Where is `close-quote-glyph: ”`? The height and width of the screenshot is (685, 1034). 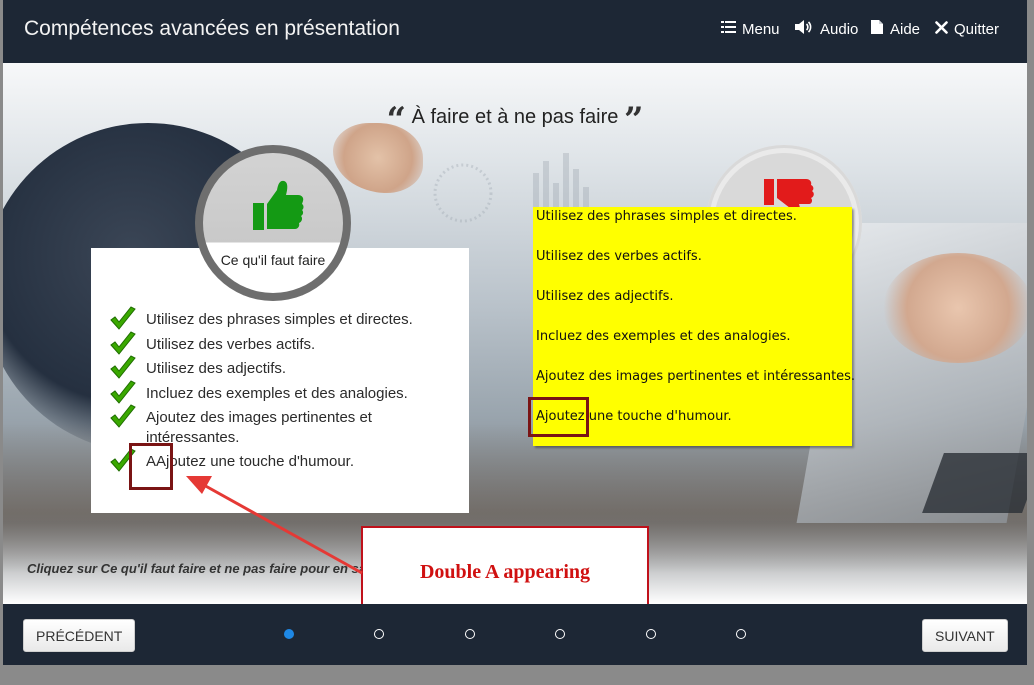 close-quote-glyph: ” is located at coordinates (633, 120).